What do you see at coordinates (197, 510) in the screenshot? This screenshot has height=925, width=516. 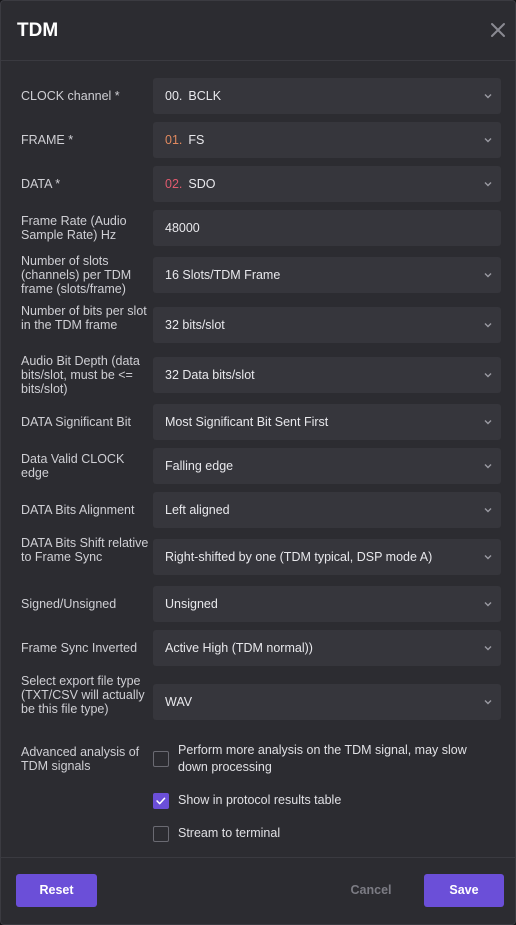 I see `select-value: Left aligned` at bounding box center [197, 510].